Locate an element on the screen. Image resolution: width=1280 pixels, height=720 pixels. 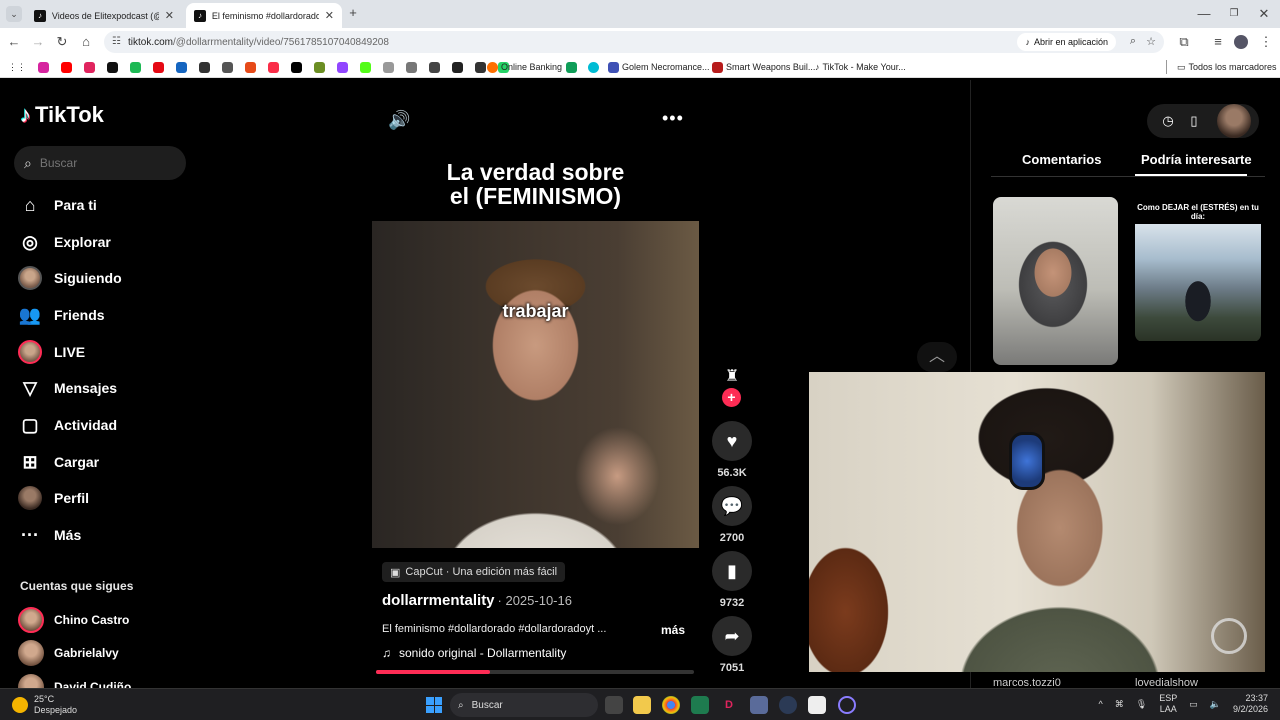
following-item: Gabrielalvy is located at coordinates (68, 653).